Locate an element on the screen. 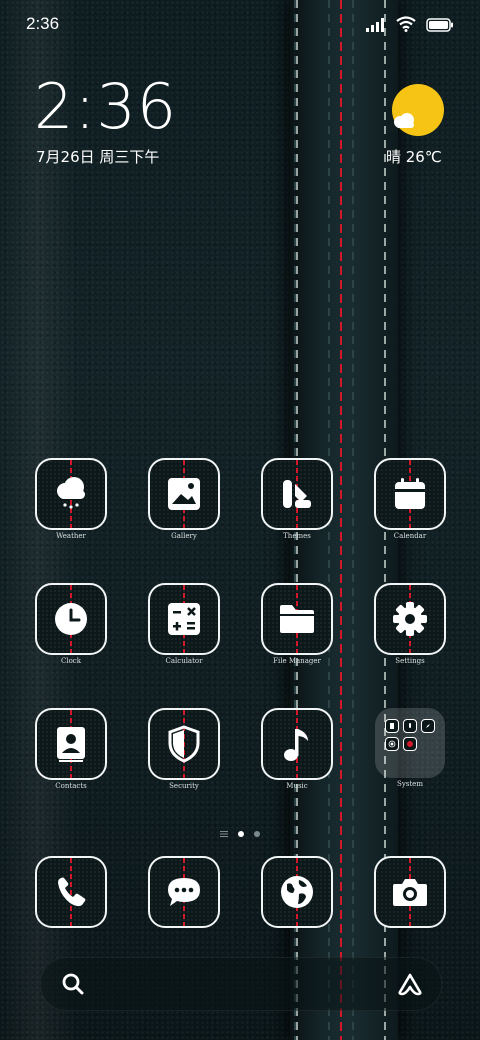 The image size is (480, 1040). weather-icon is located at coordinates (71, 493).